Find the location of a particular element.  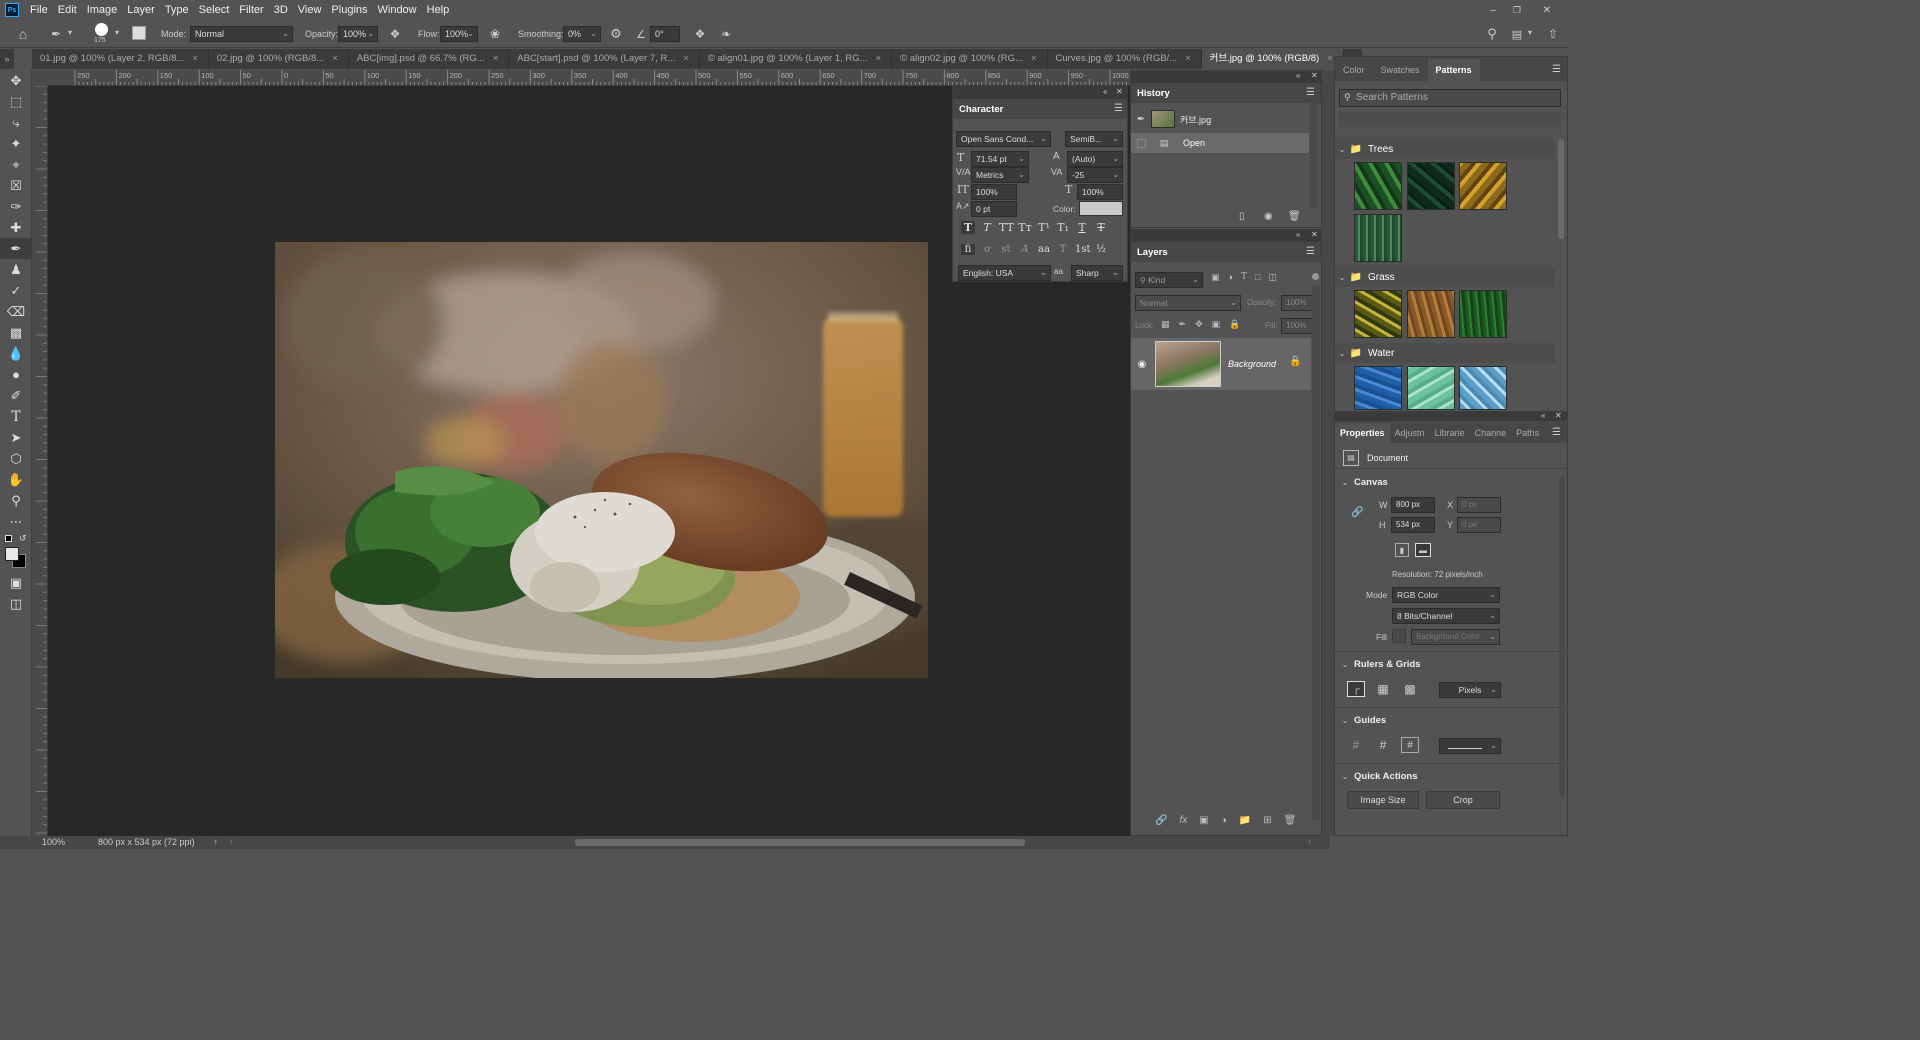

home-icon: ⌂ is located at coordinates (23, 34).